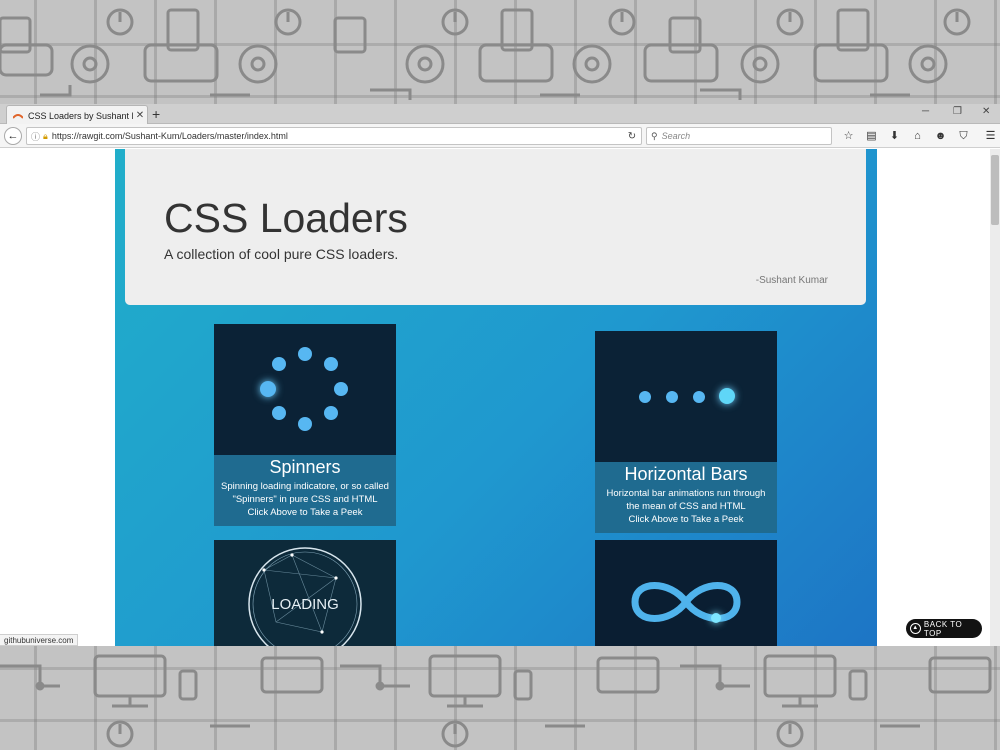  What do you see at coordinates (654, 135) in the screenshot?
I see `search-icon: ⚲` at bounding box center [654, 135].